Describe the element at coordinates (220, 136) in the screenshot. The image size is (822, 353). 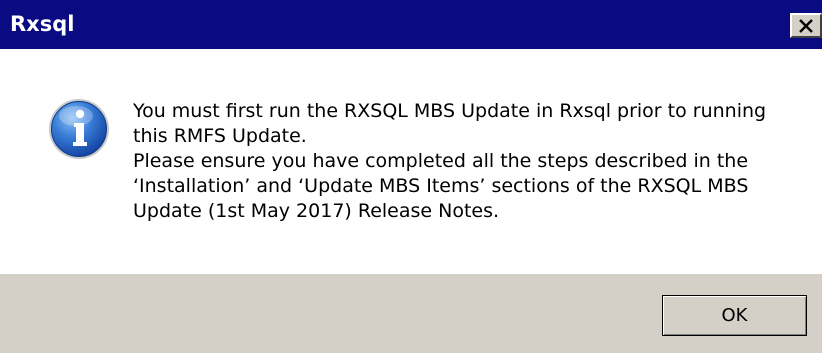
I see `message-line: this RMFS Update.` at that location.